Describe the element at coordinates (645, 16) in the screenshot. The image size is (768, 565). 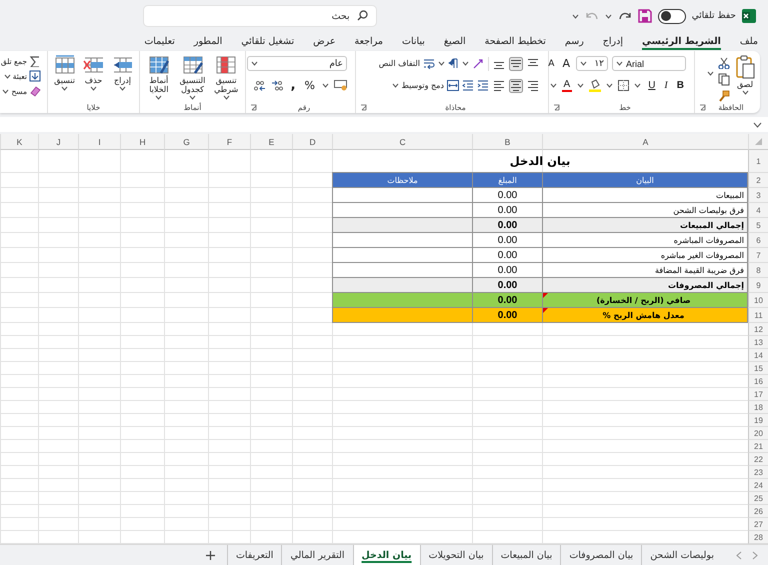
I see `save-icon` at that location.